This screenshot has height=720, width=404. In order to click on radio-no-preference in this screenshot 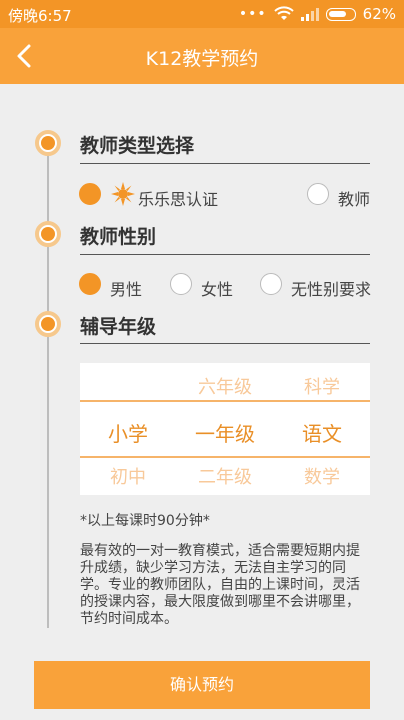, I will do `click(271, 284)`.